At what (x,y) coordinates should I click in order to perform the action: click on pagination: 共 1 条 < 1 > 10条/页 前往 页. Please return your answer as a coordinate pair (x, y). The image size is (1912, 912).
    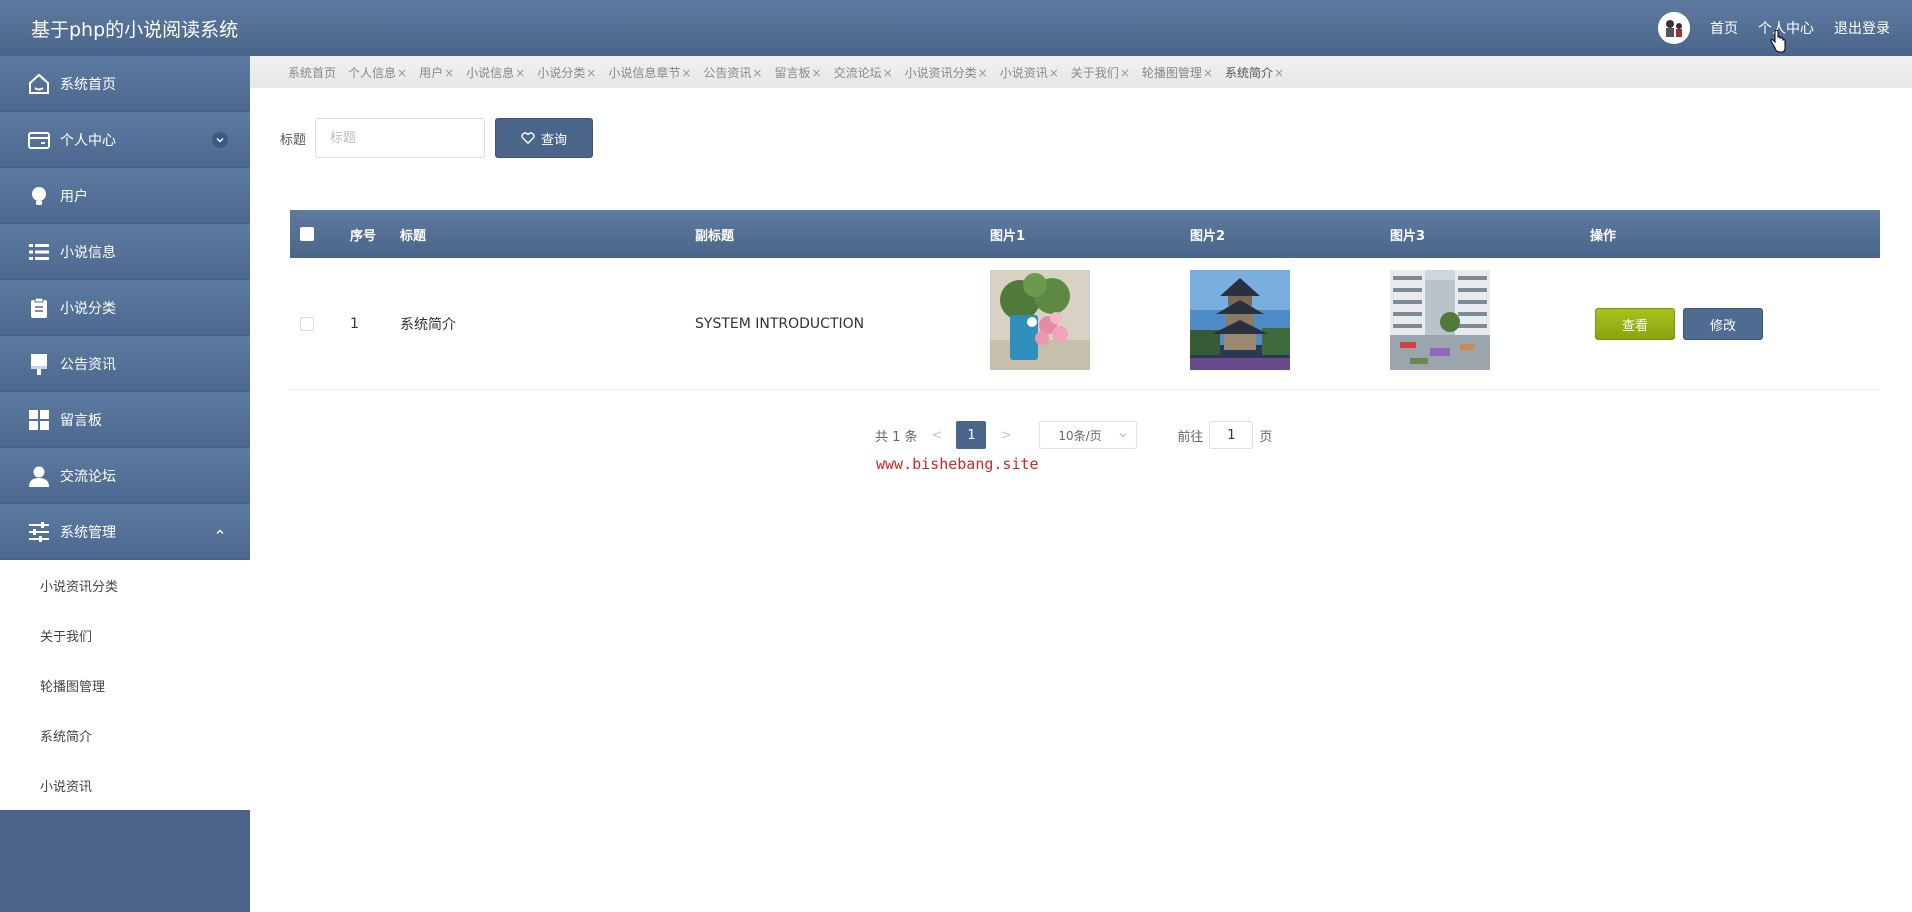
    Looking at the image, I should click on (1073, 435).